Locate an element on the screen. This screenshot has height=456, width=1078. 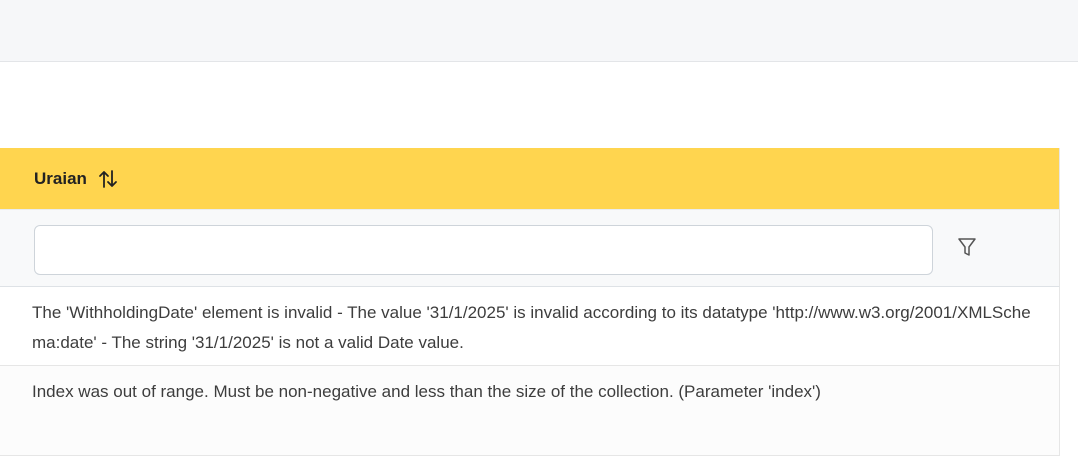
top-bar is located at coordinates (539, 31).